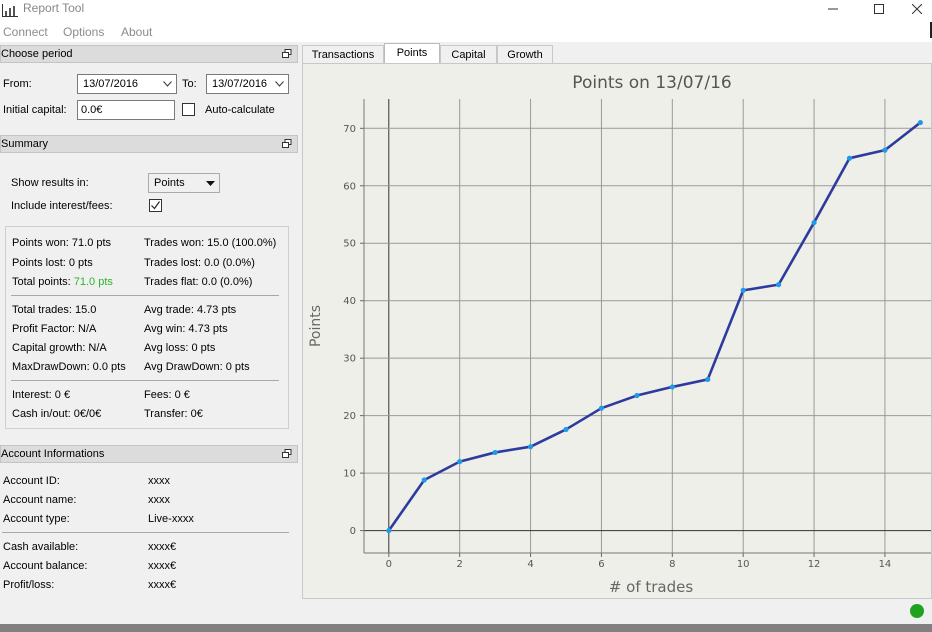  What do you see at coordinates (159, 500) in the screenshot?
I see `account-name-value: xxxx` at bounding box center [159, 500].